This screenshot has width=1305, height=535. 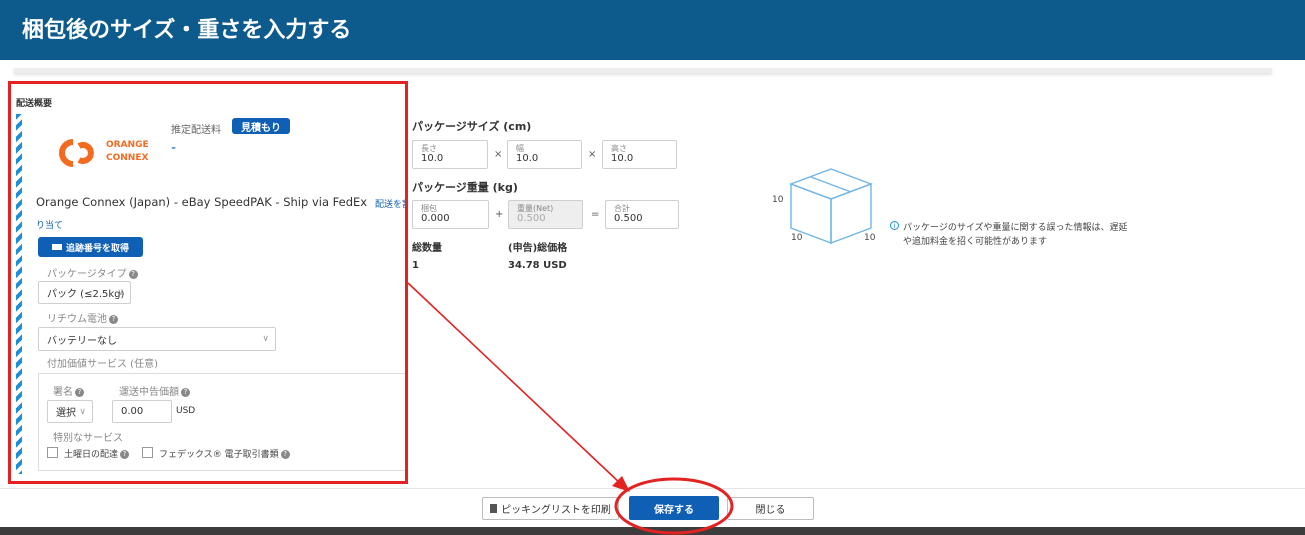 I want to click on tracking-number-button: 追跡番号を取得, so click(x=90, y=247).